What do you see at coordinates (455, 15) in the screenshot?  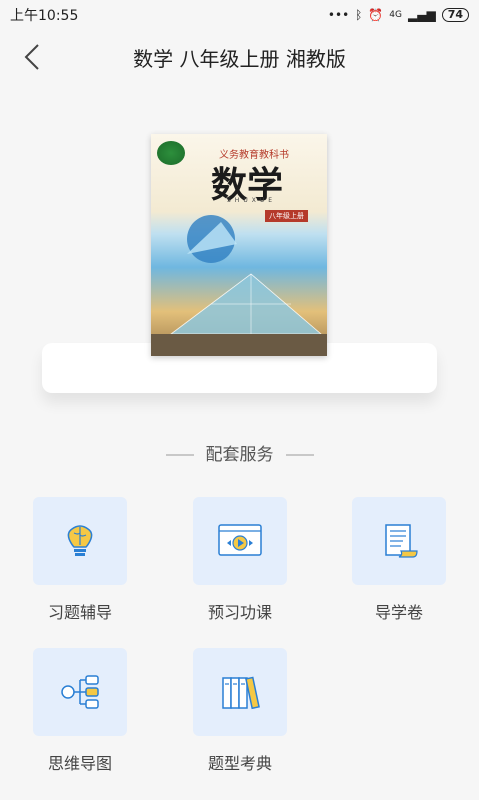 I see `battery-icon: 74` at bounding box center [455, 15].